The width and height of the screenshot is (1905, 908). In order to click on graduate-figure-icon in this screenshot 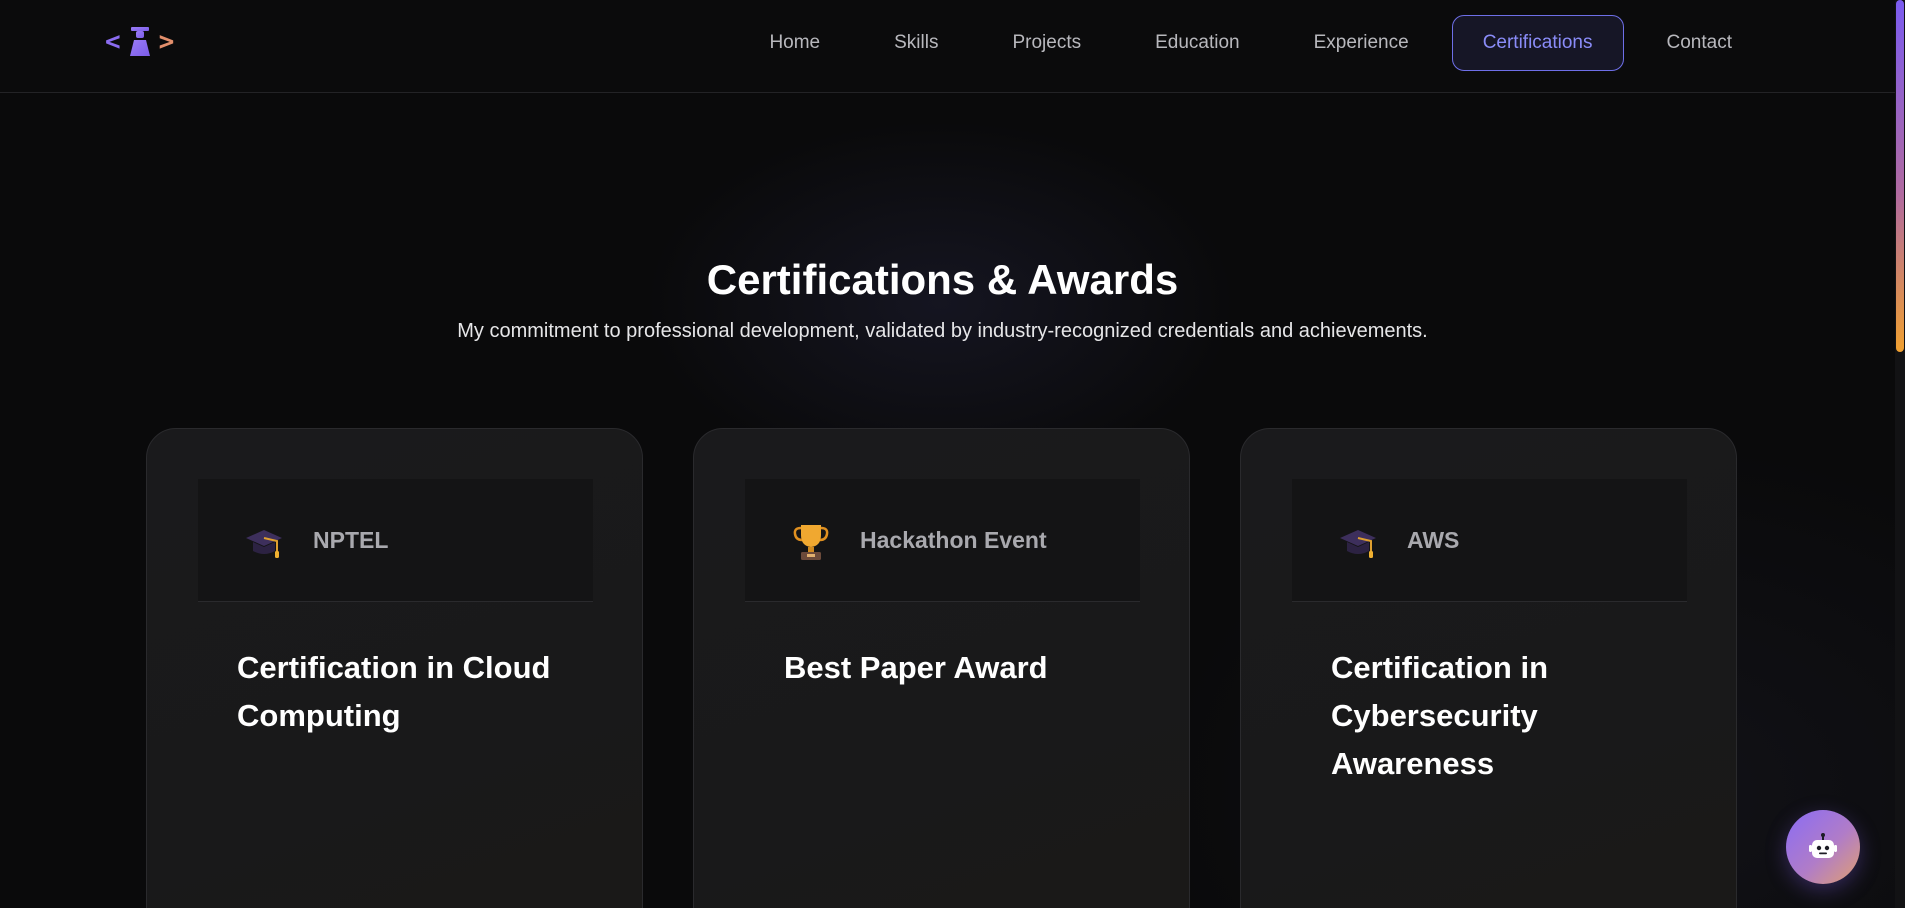, I will do `click(139, 41)`.